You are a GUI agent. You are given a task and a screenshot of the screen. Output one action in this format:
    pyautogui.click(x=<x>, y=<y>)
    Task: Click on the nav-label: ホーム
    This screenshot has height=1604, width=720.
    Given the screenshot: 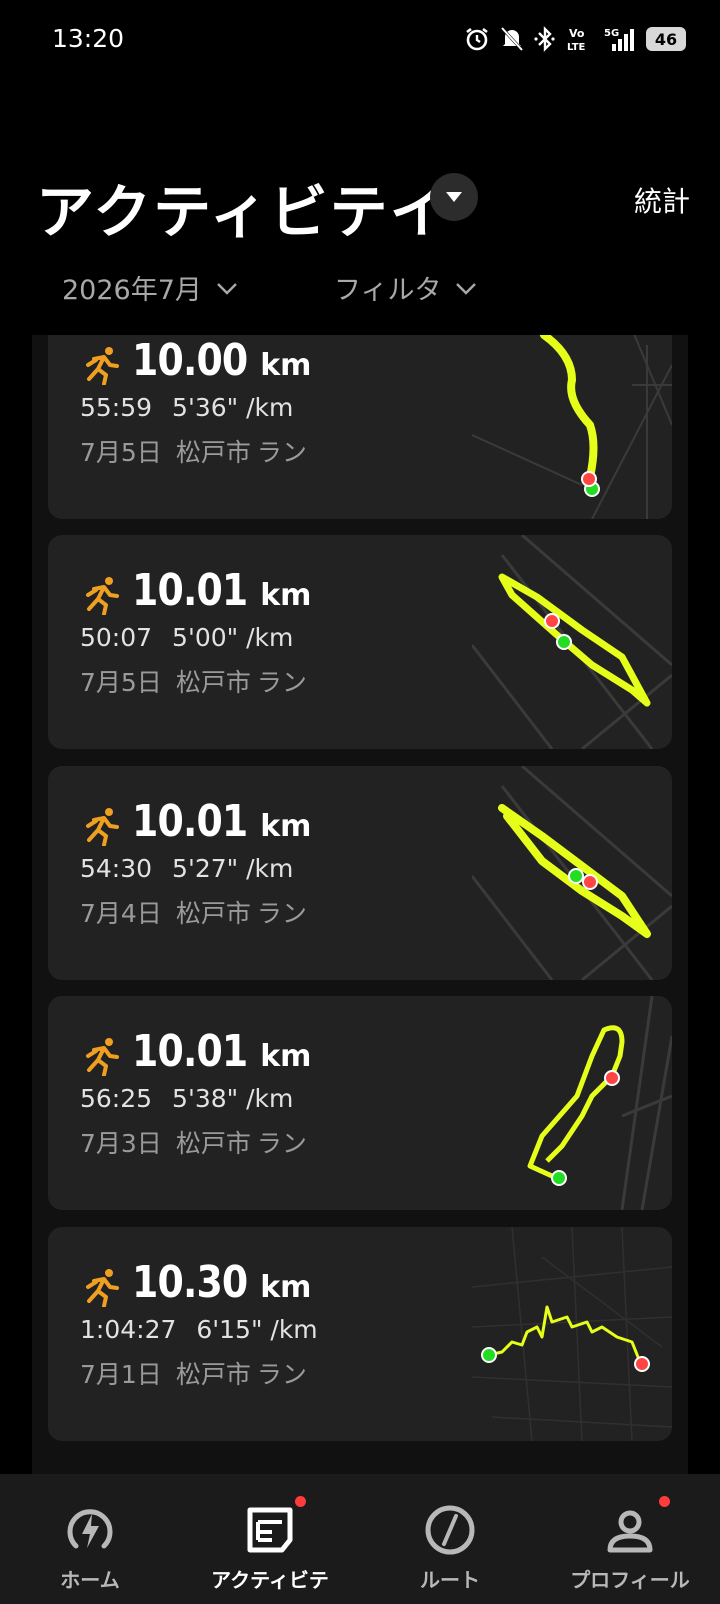 What is the action you would take?
    pyautogui.click(x=90, y=1580)
    